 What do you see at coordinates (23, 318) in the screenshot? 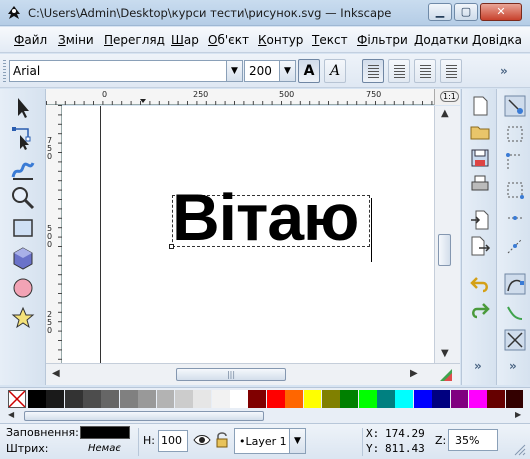
I see `star-tool-icon` at bounding box center [23, 318].